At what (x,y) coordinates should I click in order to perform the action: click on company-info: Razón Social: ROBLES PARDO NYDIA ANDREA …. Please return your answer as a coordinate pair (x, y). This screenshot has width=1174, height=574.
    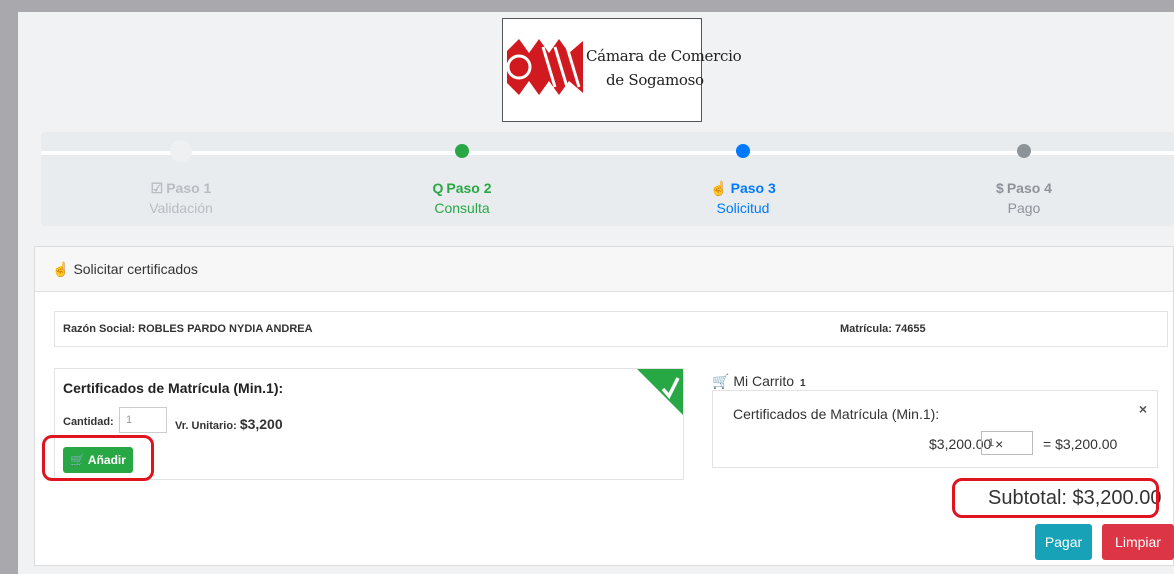
    Looking at the image, I should click on (611, 329).